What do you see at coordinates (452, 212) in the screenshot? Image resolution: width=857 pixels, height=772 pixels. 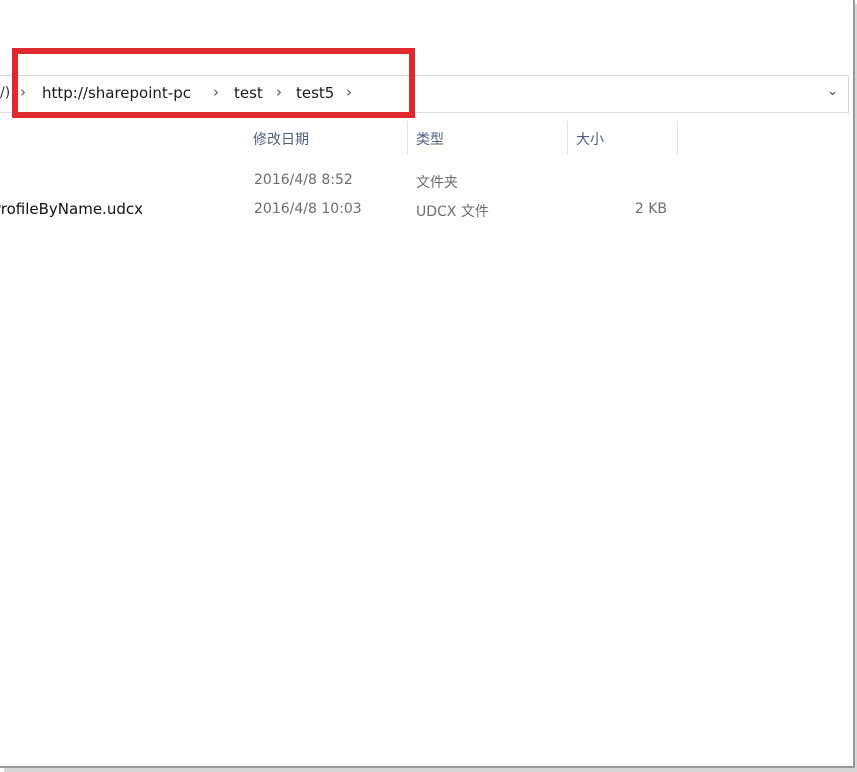 I see `file-type: UDCX 文件` at bounding box center [452, 212].